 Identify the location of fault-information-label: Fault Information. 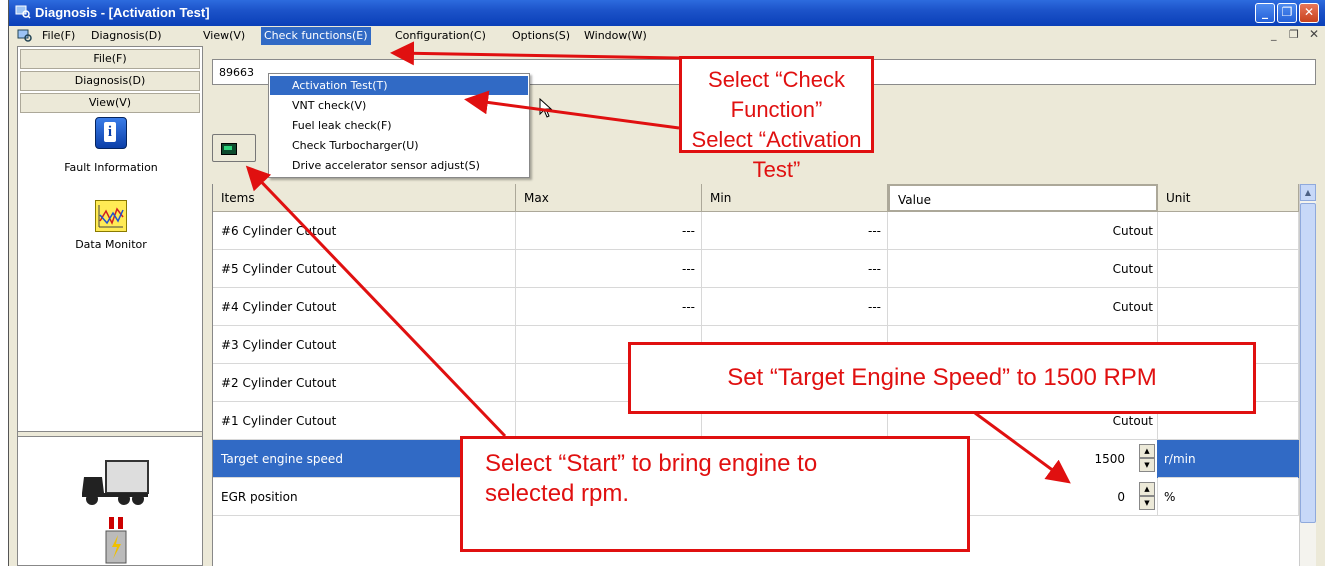
(111, 167).